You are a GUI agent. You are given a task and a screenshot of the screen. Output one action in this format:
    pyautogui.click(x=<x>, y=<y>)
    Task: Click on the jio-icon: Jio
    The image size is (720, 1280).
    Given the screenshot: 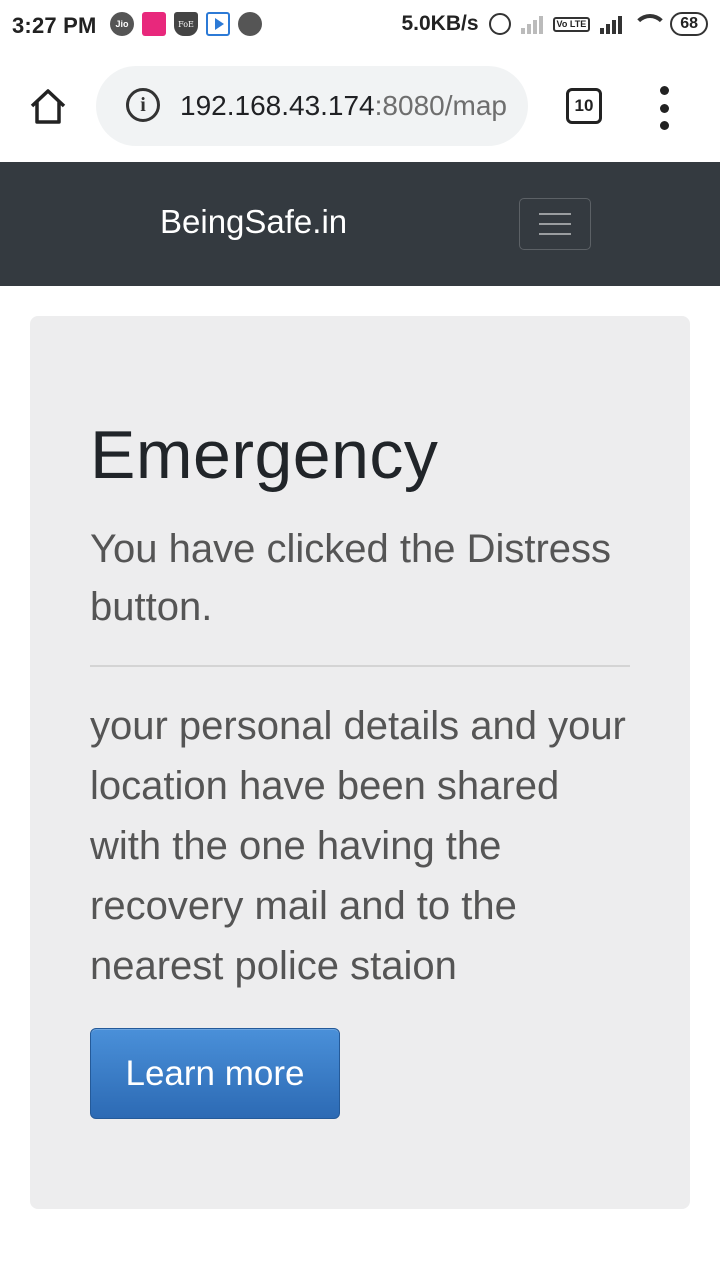 What is the action you would take?
    pyautogui.click(x=122, y=24)
    